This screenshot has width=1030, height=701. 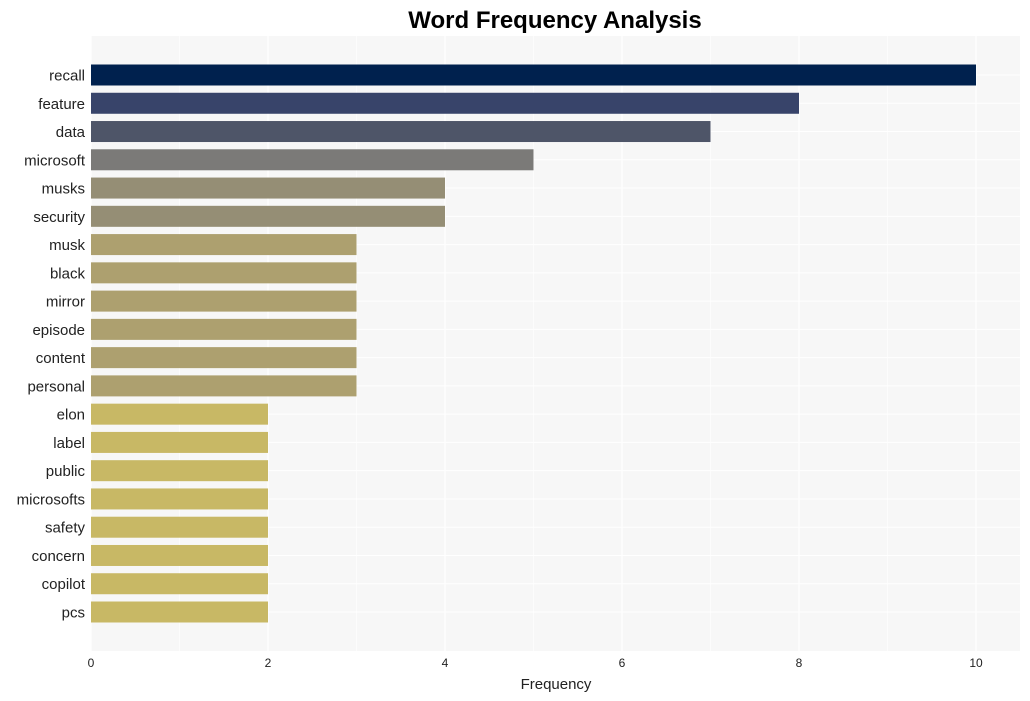 I want to click on y-label-episode: episode, so click(x=58, y=330).